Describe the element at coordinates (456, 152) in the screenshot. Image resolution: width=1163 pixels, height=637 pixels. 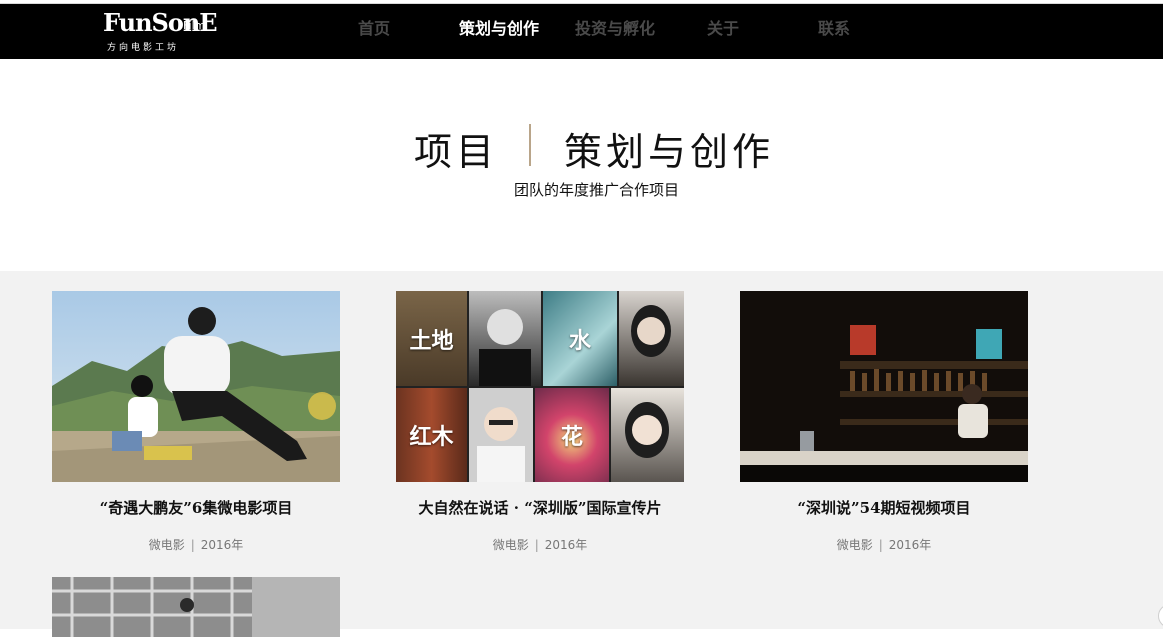
I see `page-title-projects: 项目` at that location.